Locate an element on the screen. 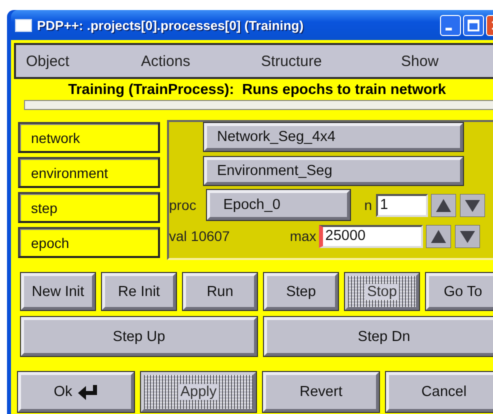  dialog-button: Revert is located at coordinates (321, 392).